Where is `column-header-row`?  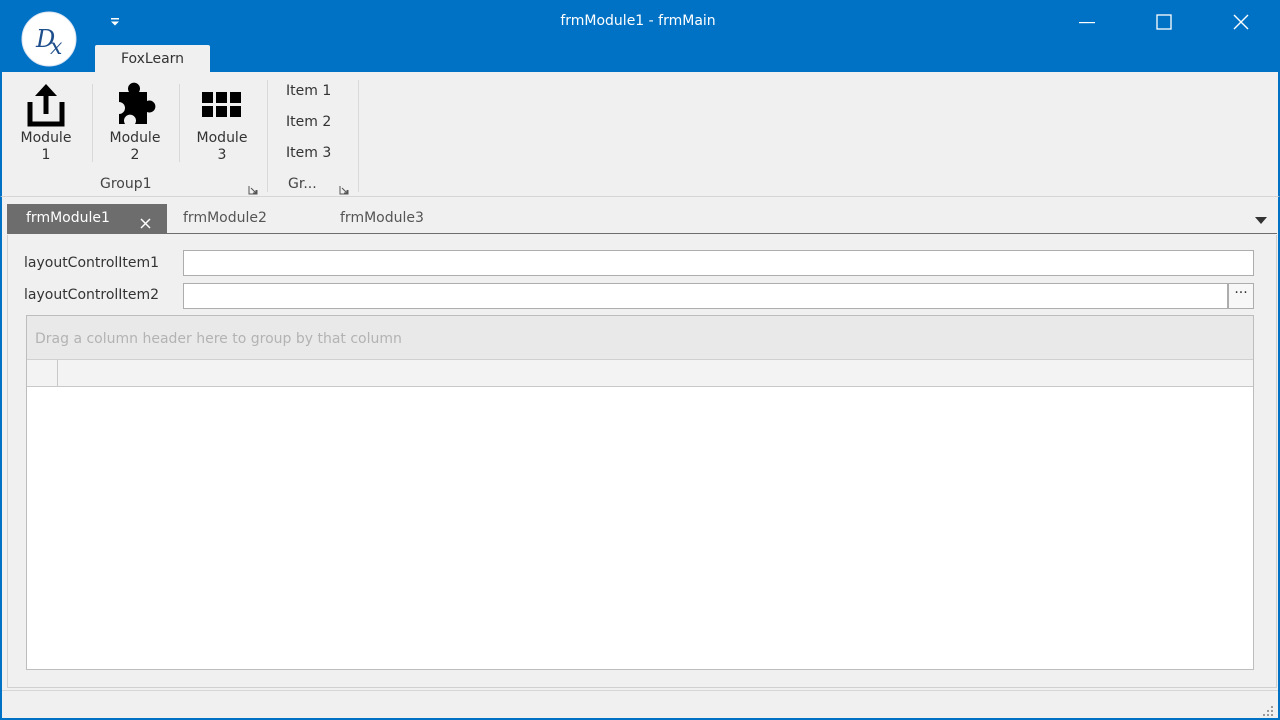
column-header-row is located at coordinates (640, 373).